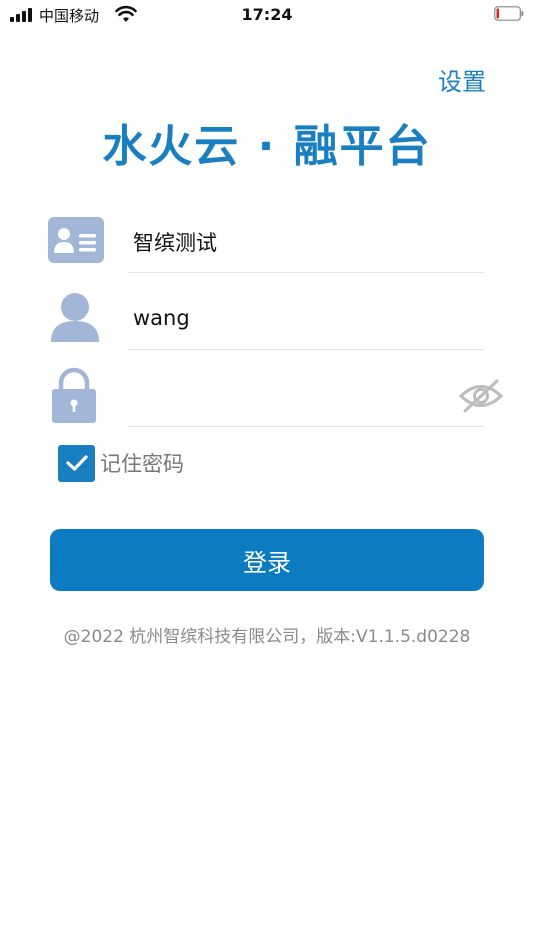 This screenshot has height=950, width=534. What do you see at coordinates (481, 396) in the screenshot?
I see `eye-off-icon` at bounding box center [481, 396].